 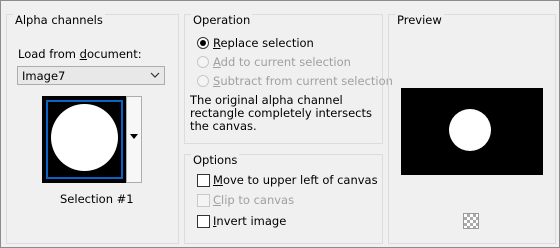 I want to click on selection-thumbnail-image, so click(x=84, y=139).